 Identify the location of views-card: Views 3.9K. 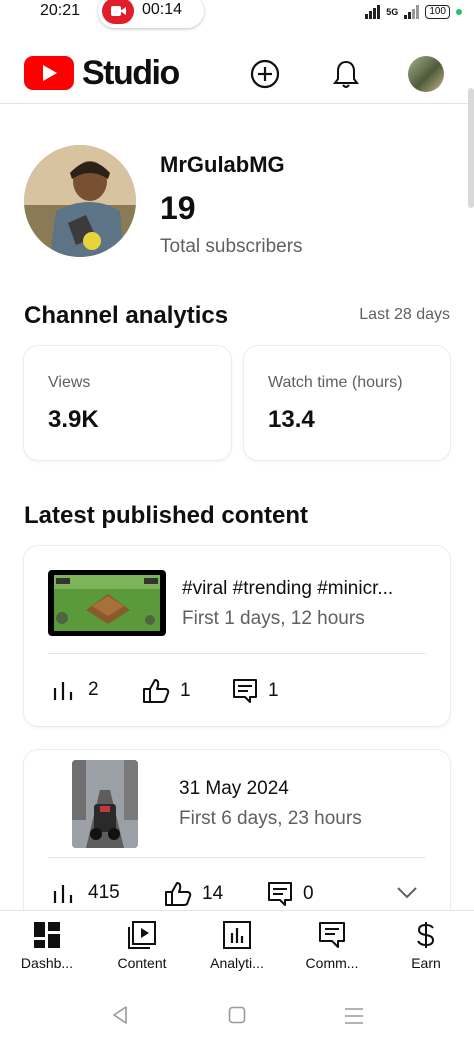
(127, 403).